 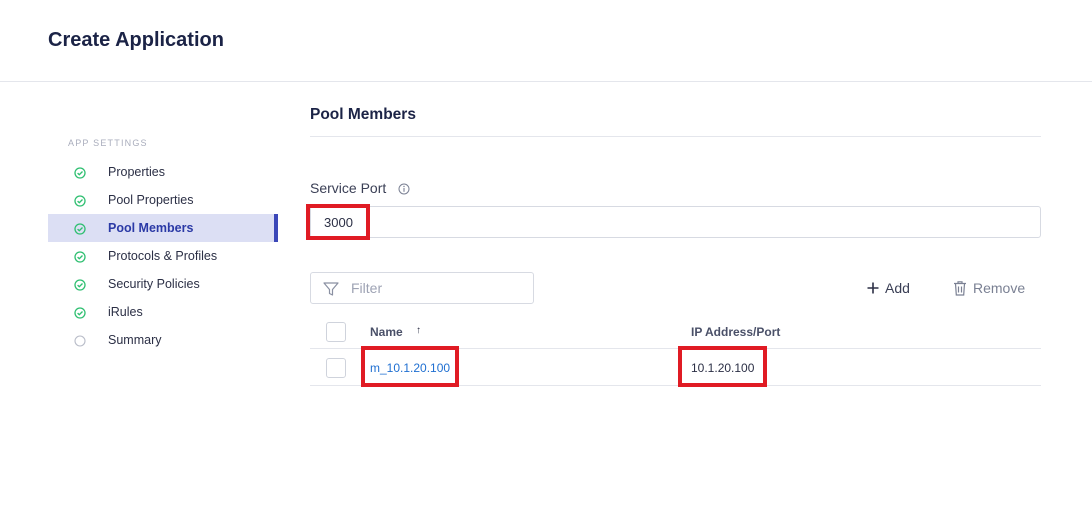 What do you see at coordinates (125, 312) in the screenshot?
I see `sidebar-item-label: iRules` at bounding box center [125, 312].